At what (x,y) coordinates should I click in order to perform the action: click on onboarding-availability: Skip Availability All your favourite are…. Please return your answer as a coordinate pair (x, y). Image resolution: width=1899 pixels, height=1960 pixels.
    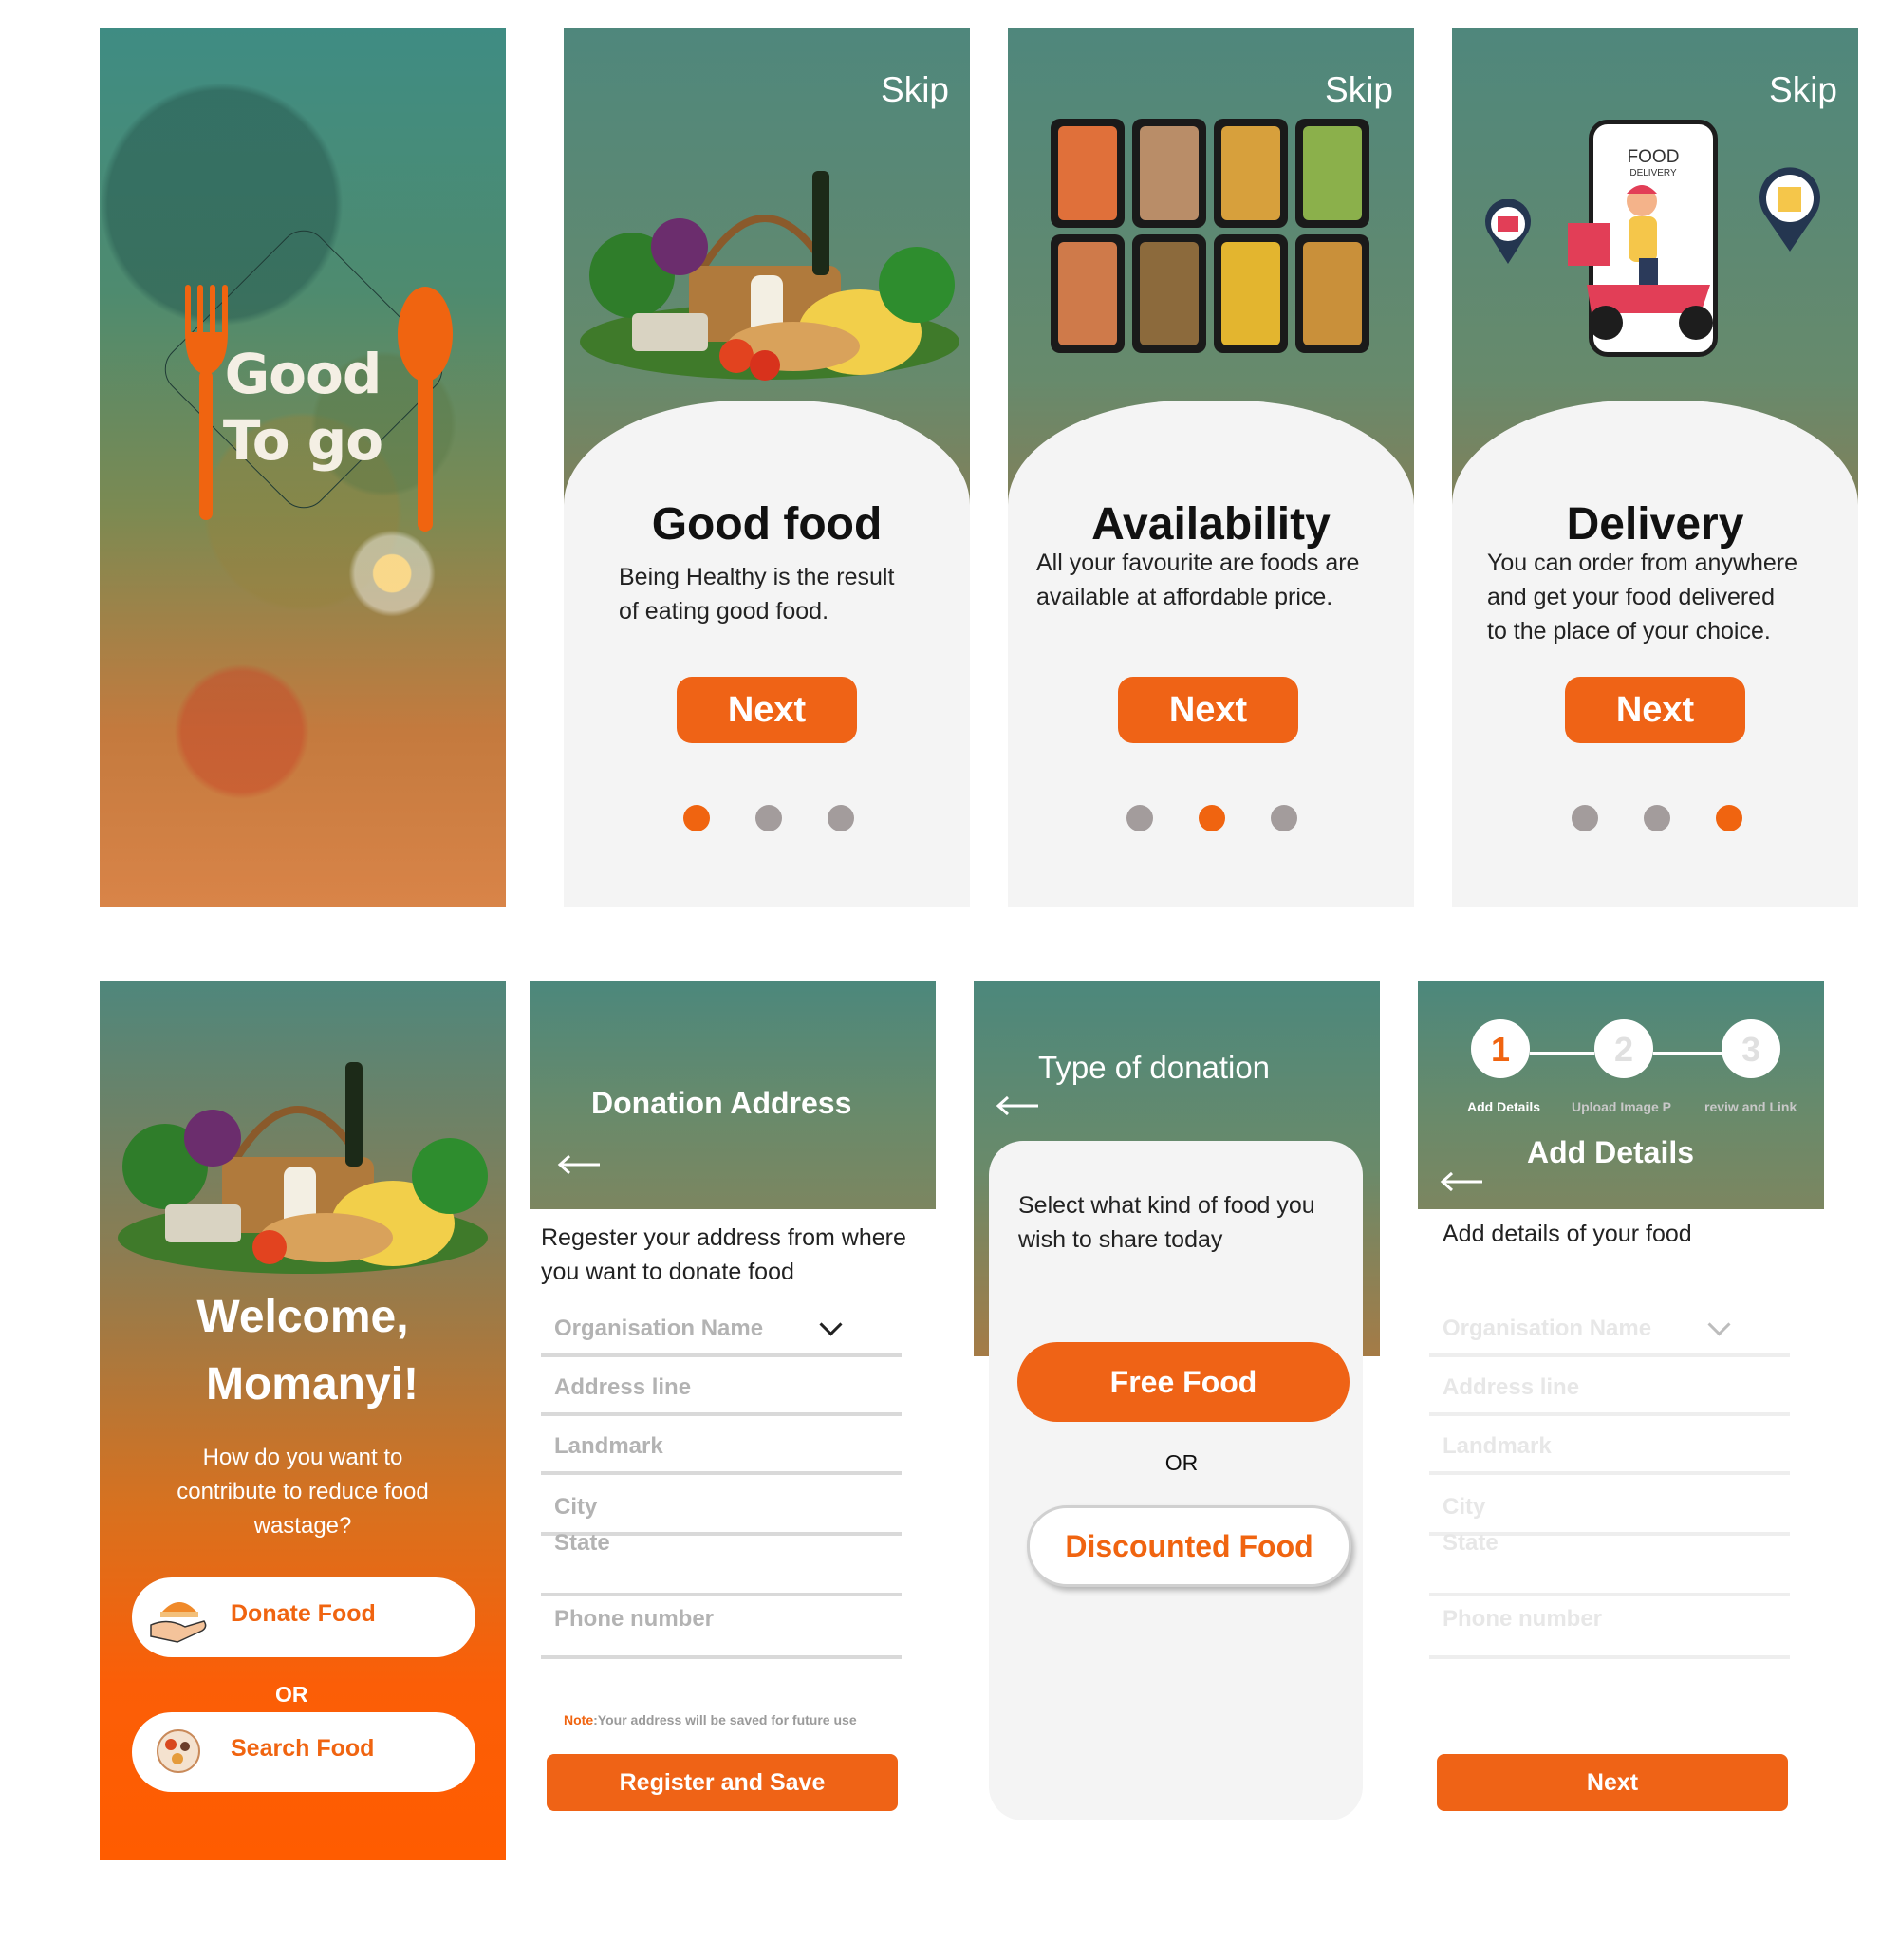
    Looking at the image, I should click on (1211, 468).